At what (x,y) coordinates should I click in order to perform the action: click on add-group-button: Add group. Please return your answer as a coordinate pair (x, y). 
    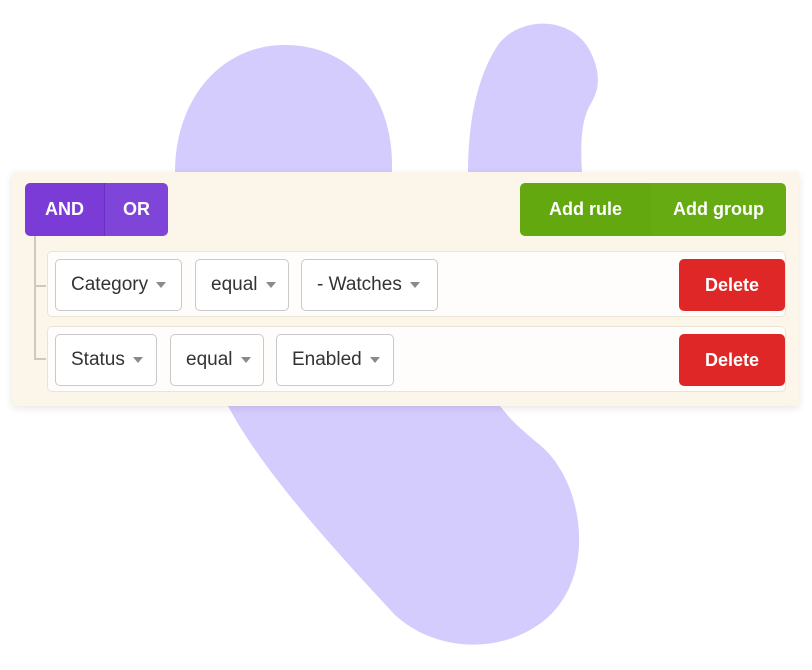
    Looking at the image, I should click on (718, 209).